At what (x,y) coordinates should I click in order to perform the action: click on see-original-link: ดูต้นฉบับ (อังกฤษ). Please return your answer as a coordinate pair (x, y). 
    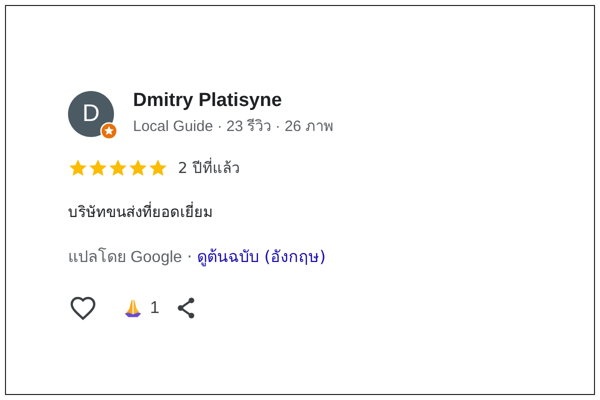
    Looking at the image, I should click on (261, 256).